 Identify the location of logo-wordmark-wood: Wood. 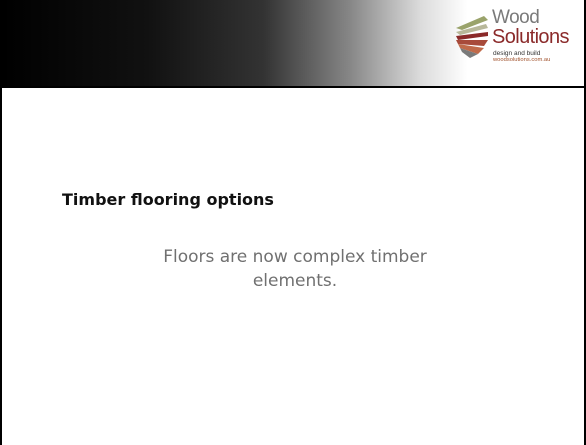
(516, 17).